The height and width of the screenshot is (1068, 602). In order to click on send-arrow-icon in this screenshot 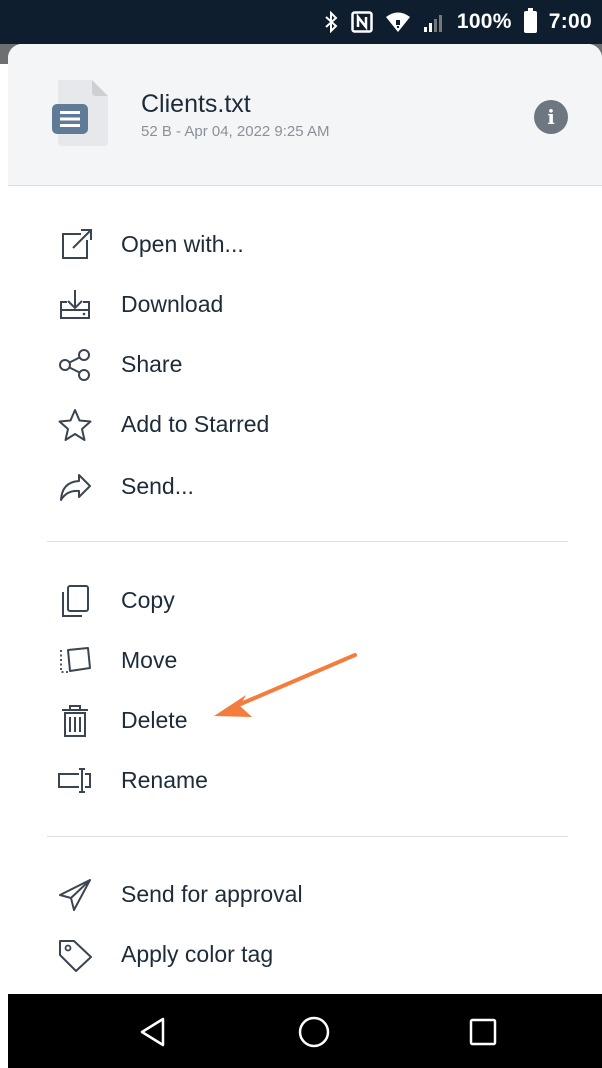, I will do `click(75, 487)`.